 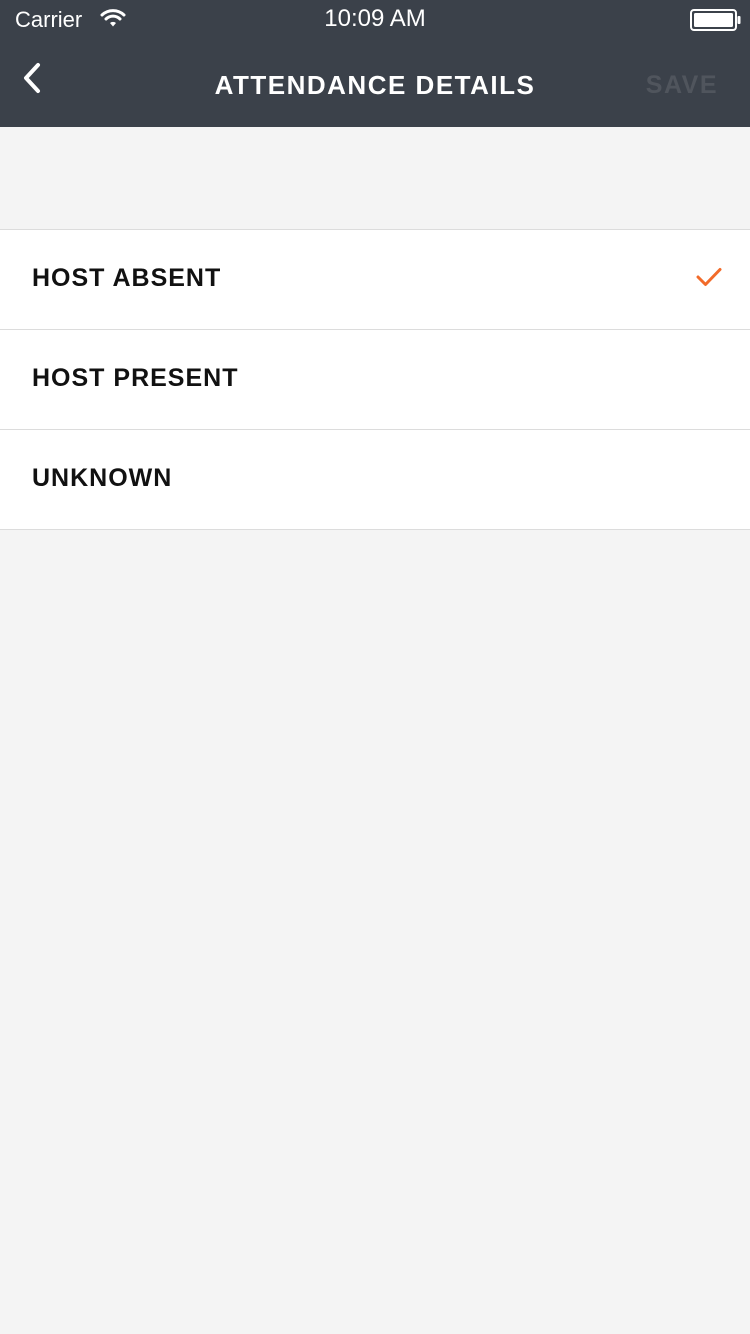 What do you see at coordinates (102, 478) in the screenshot?
I see `option-label: UNKNOWN` at bounding box center [102, 478].